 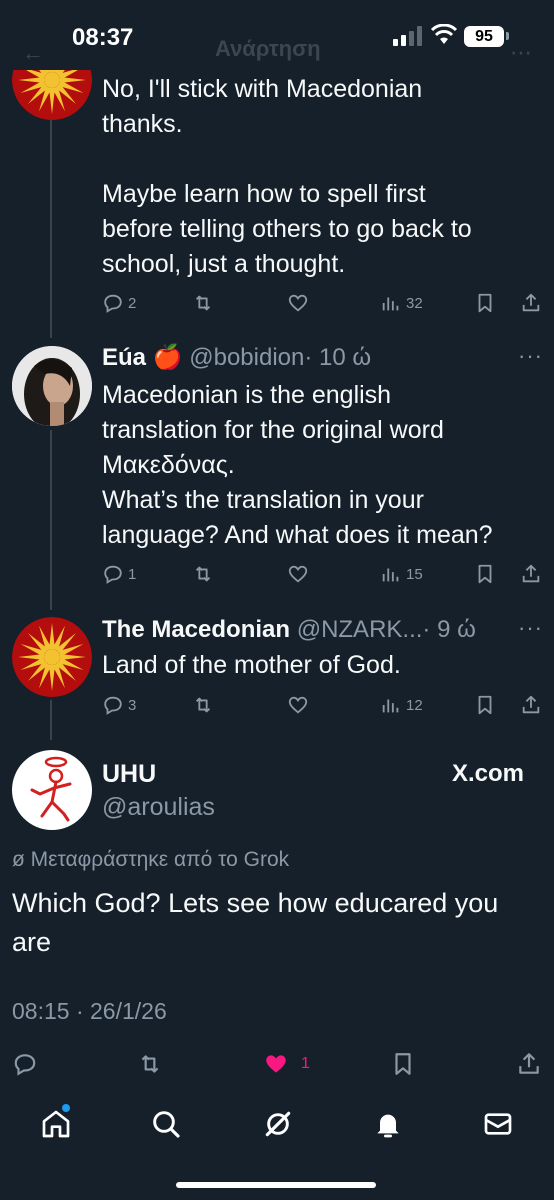 I want to click on reply-button: 2, so click(x=119, y=303).